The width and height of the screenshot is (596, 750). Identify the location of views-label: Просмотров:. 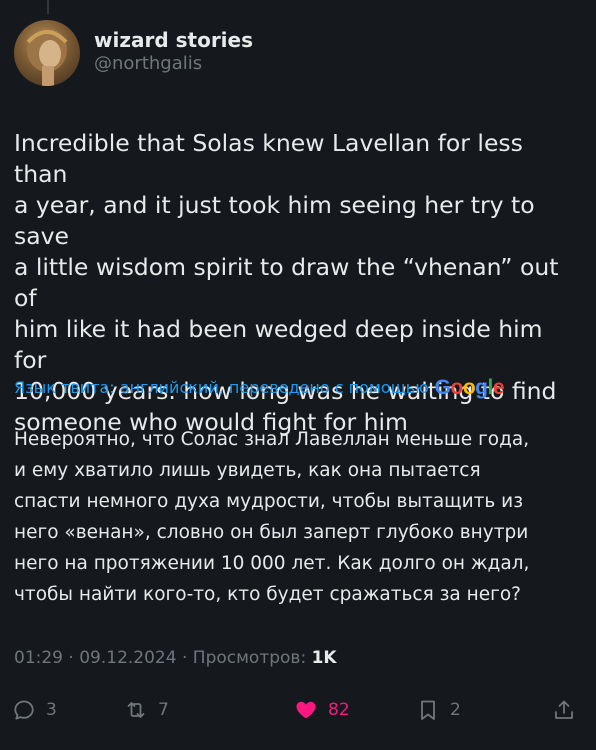
(249, 658).